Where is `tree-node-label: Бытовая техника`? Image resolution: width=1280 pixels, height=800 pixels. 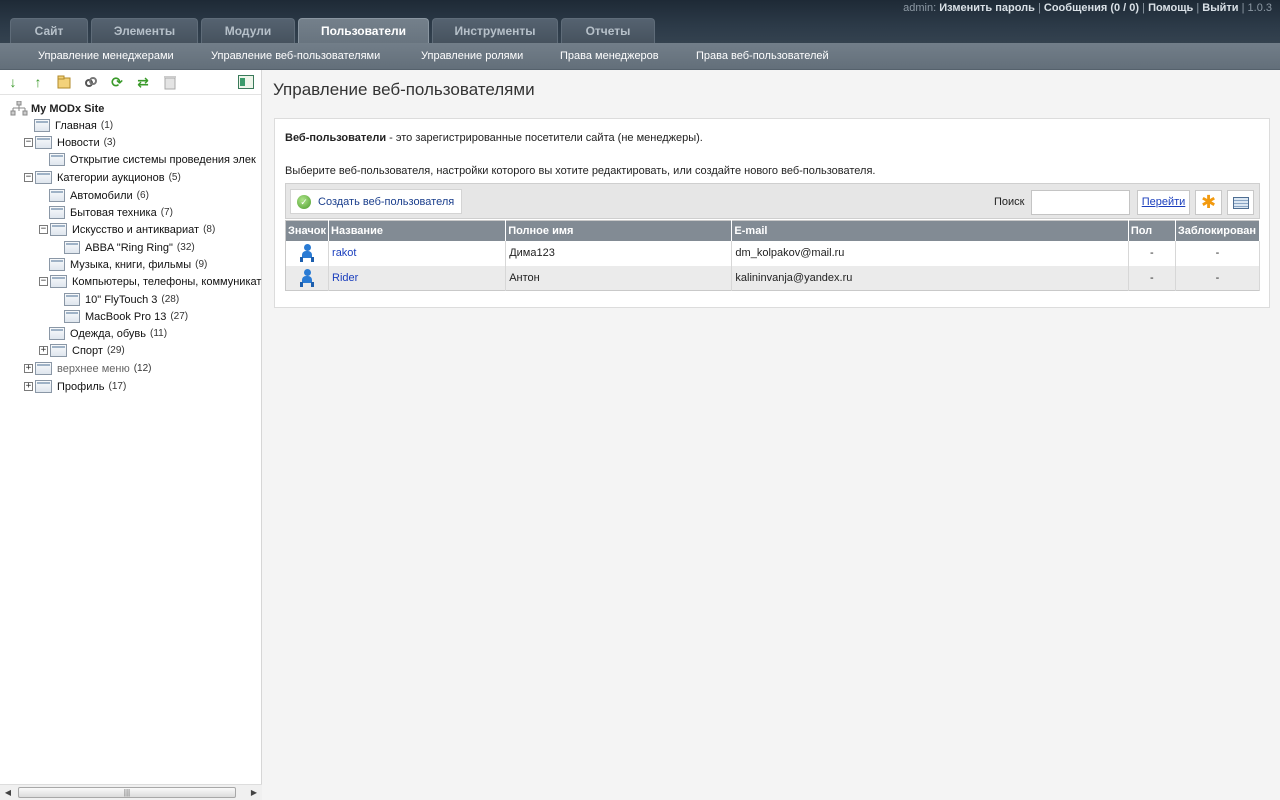
tree-node-label: Бытовая техника is located at coordinates (113, 212).